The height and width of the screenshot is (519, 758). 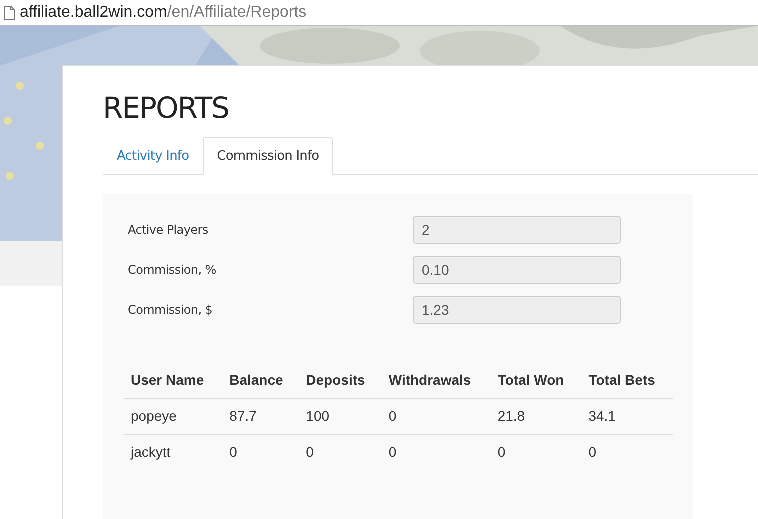 I want to click on column-header: Withdrawals, so click(x=436, y=380).